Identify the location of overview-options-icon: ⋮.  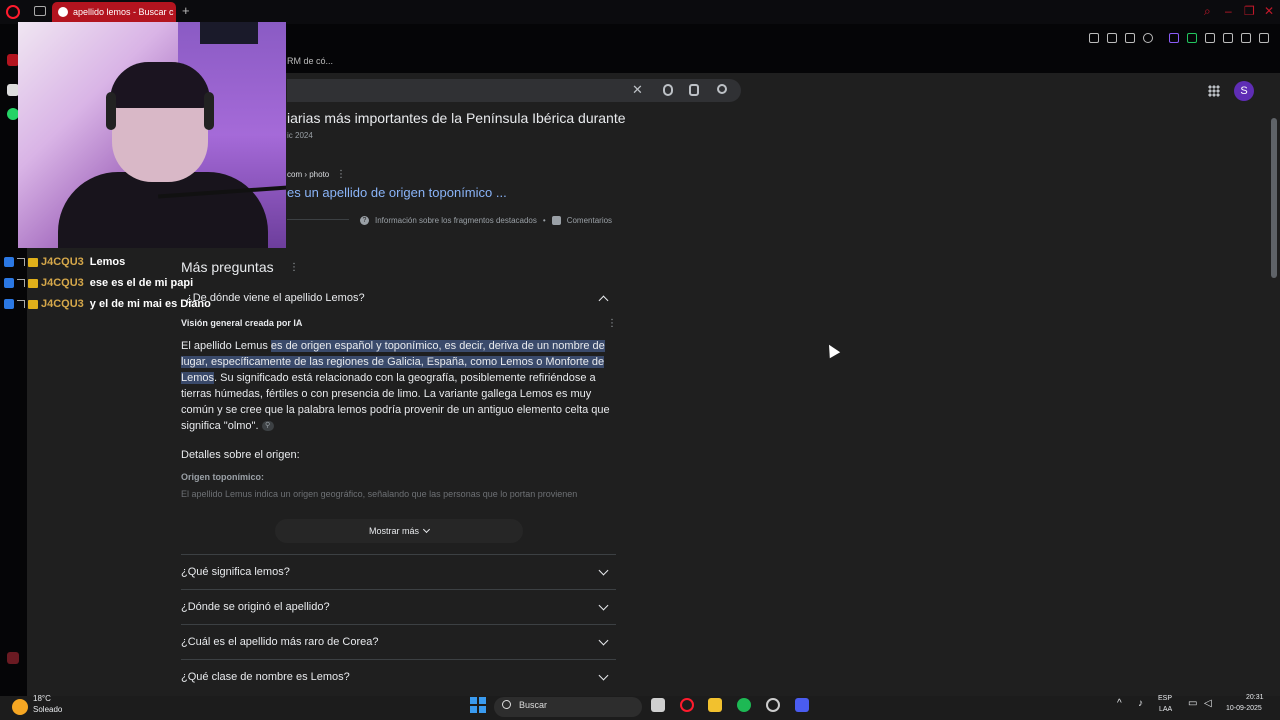
(612, 323).